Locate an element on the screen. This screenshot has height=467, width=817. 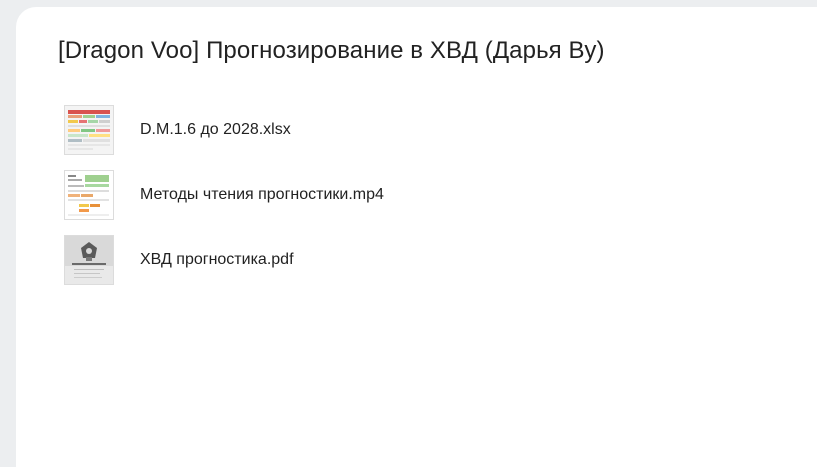
pdf-thumbnail-icon is located at coordinates (89, 260).